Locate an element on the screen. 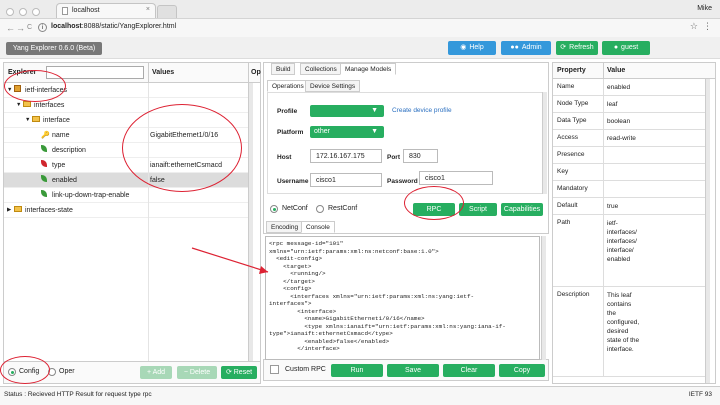 The width and height of the screenshot is (720, 405). tab-manage-models: Manage Models is located at coordinates (368, 69).